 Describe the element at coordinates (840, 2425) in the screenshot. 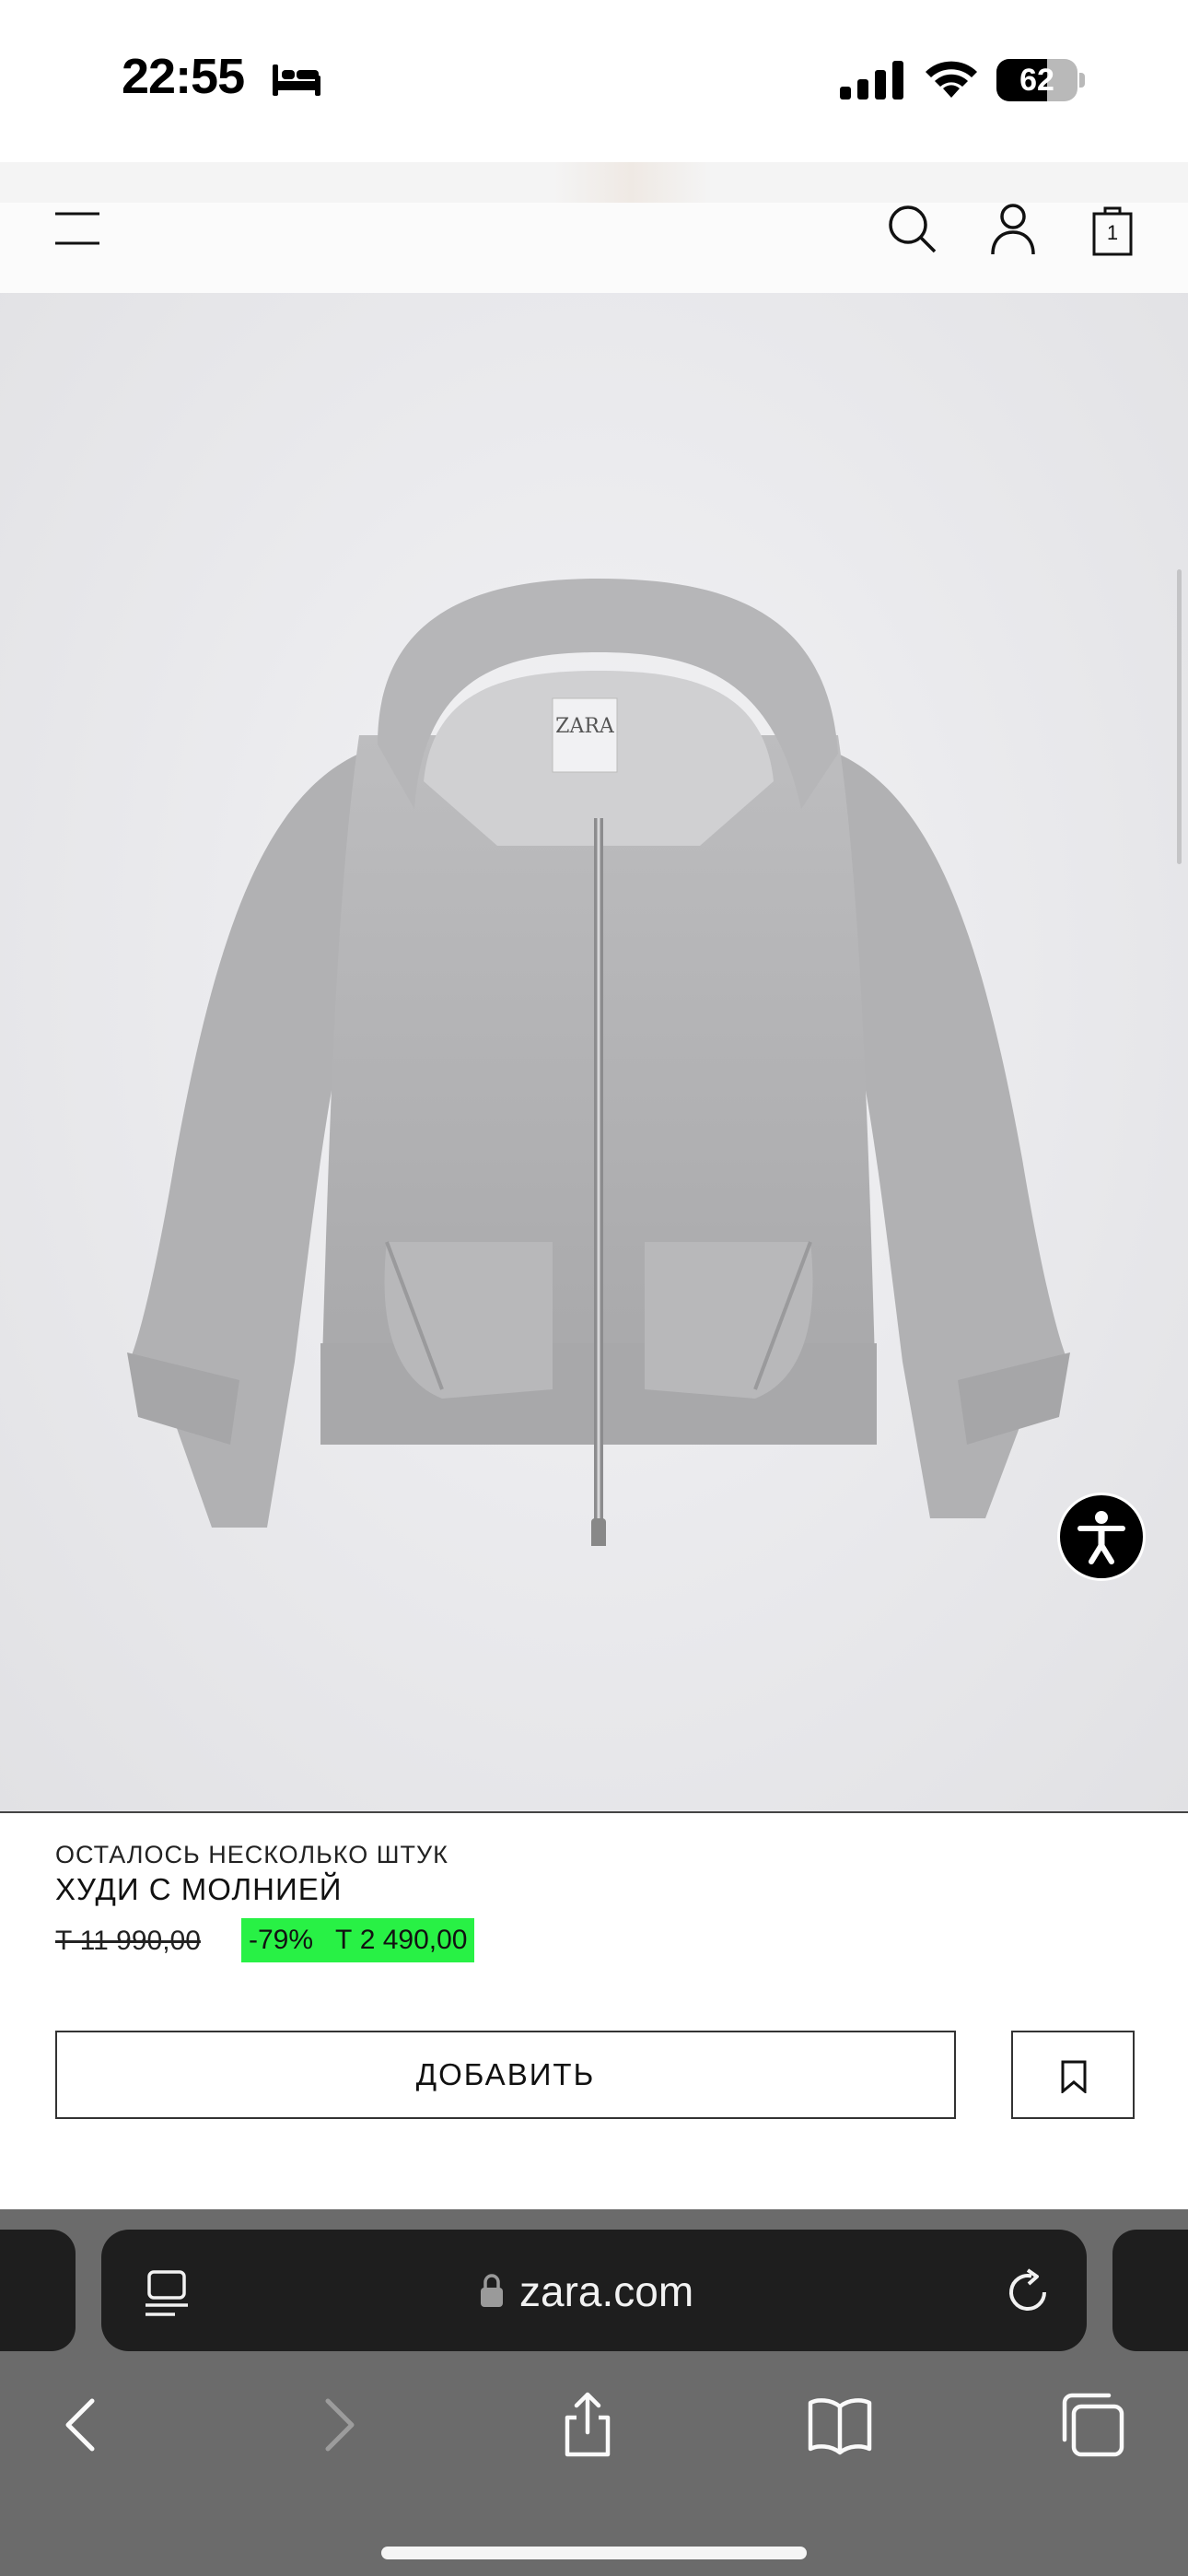

I see `bookmarks-icon` at that location.